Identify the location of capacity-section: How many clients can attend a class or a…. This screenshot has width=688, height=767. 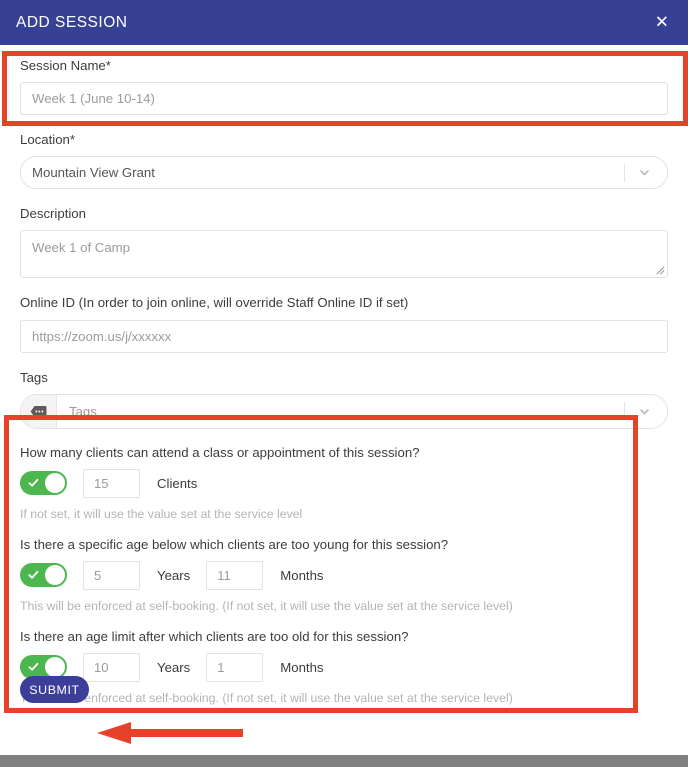
(344, 483).